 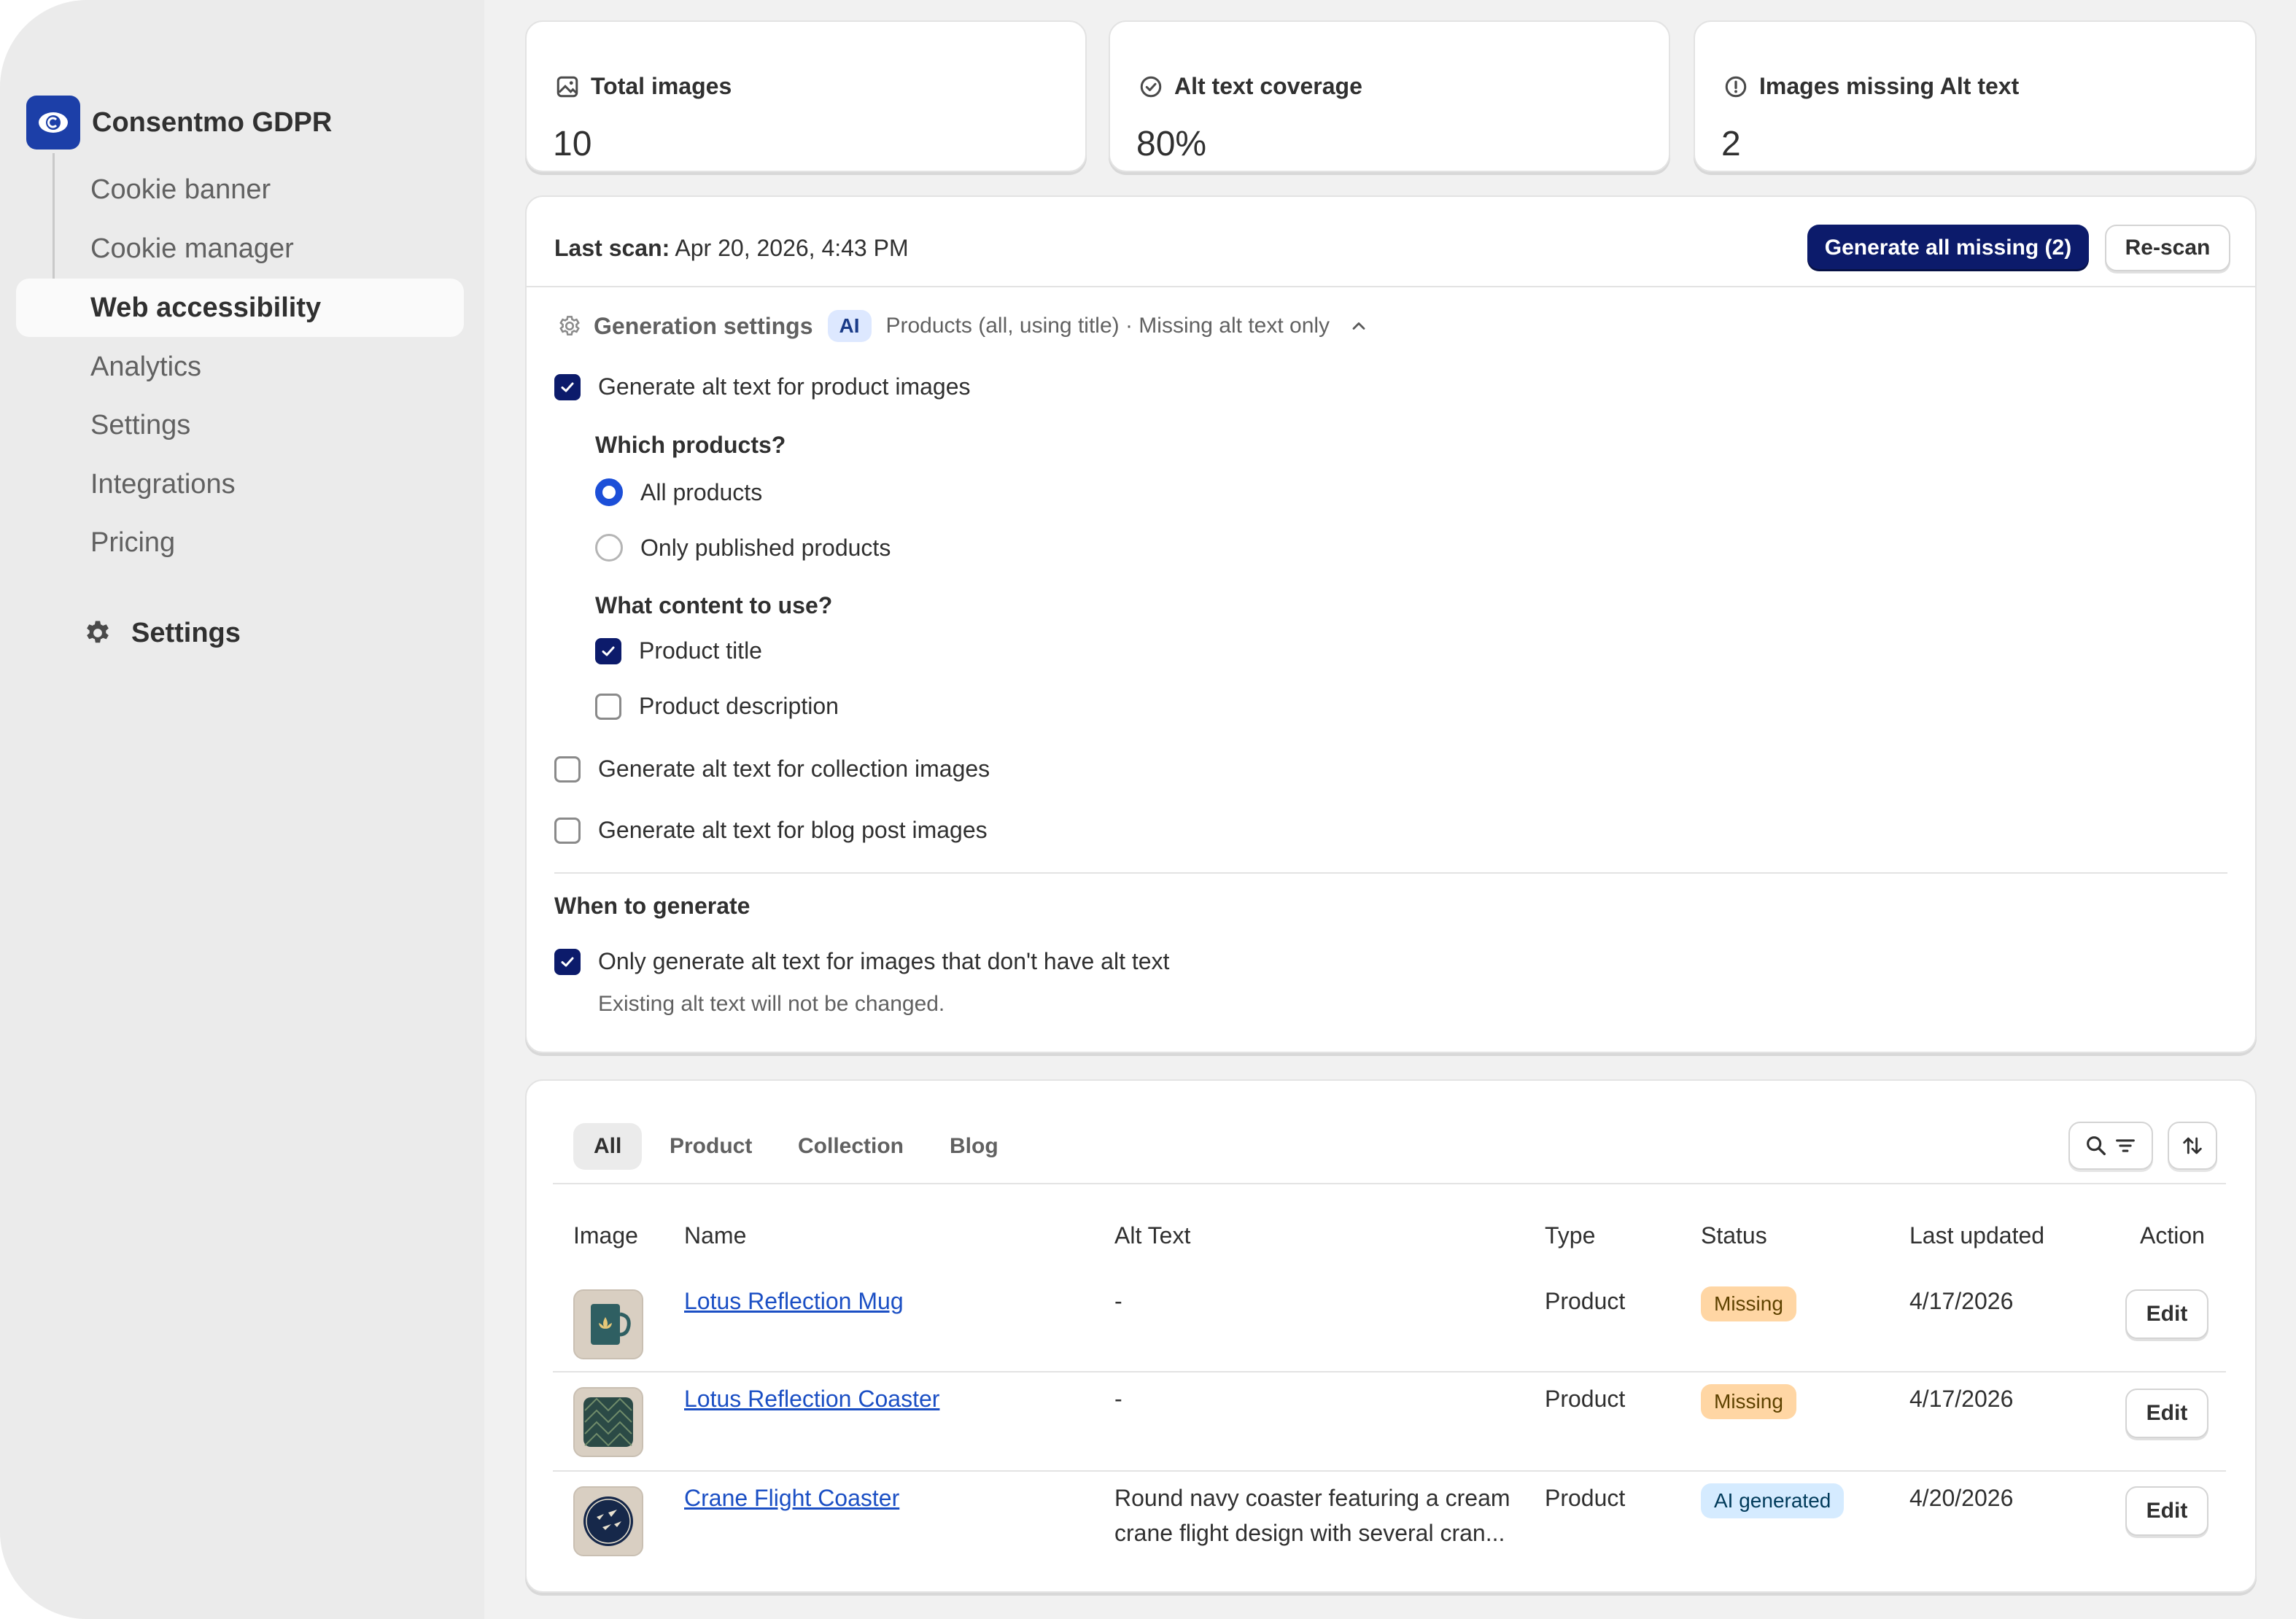 I want to click on row-name: Crane Flight Coaster, so click(x=791, y=1498).